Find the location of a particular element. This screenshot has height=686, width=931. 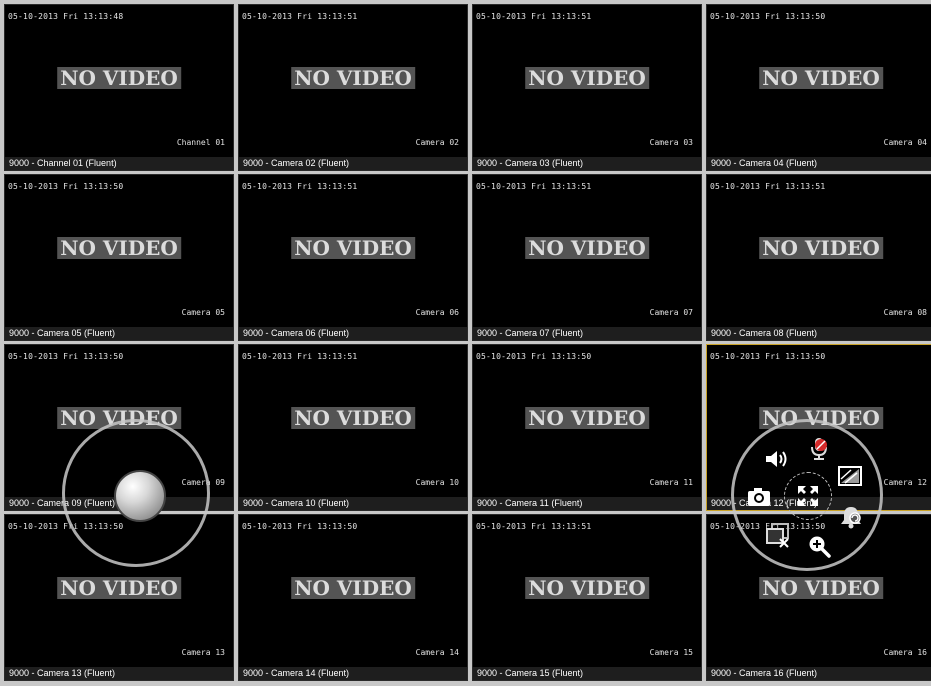

camera-osd-name: Camera 16 is located at coordinates (905, 652).